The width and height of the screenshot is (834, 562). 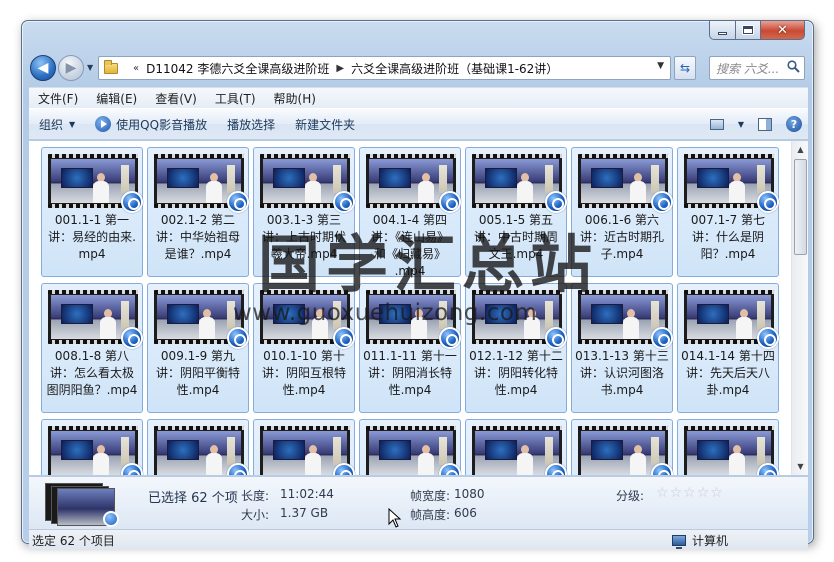 I want to click on address-dropdown: ▼, so click(x=660, y=66).